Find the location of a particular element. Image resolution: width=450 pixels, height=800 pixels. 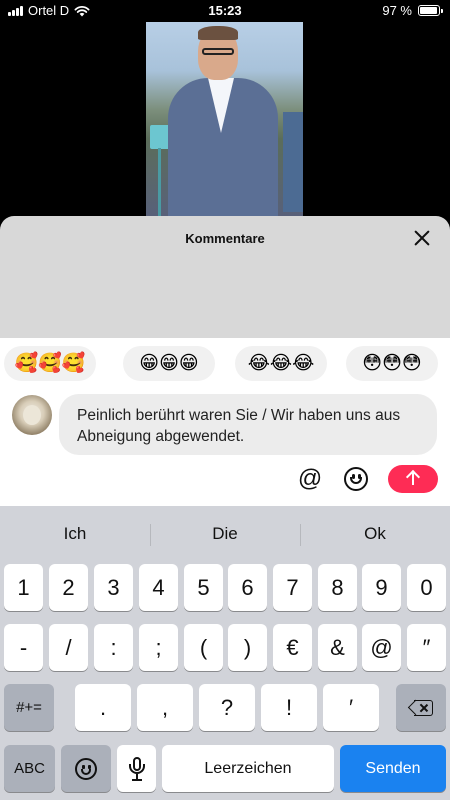

person-glasses is located at coordinates (218, 51).